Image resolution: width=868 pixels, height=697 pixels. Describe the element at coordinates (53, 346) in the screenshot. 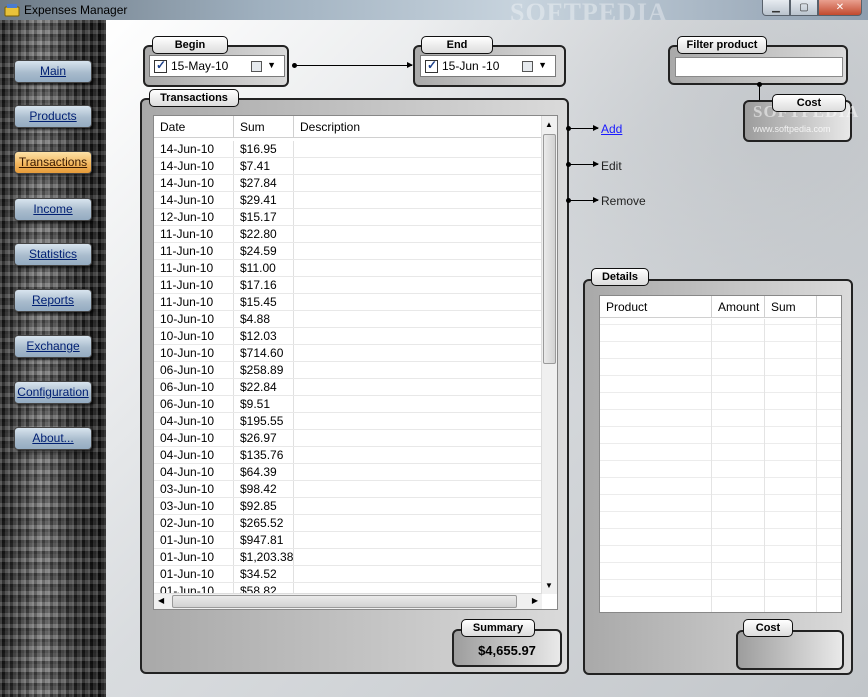

I see `nav-exchange: Exchange` at that location.